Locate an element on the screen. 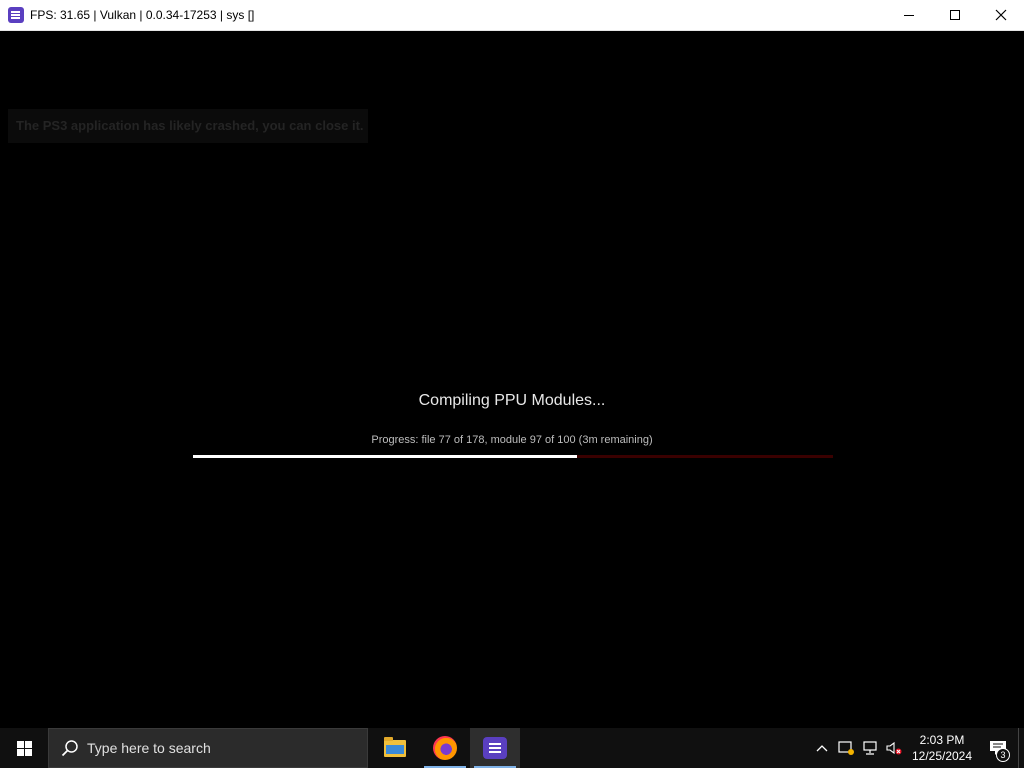 Image resolution: width=1024 pixels, height=768 pixels. notification-count-badge: 3 is located at coordinates (1003, 755).